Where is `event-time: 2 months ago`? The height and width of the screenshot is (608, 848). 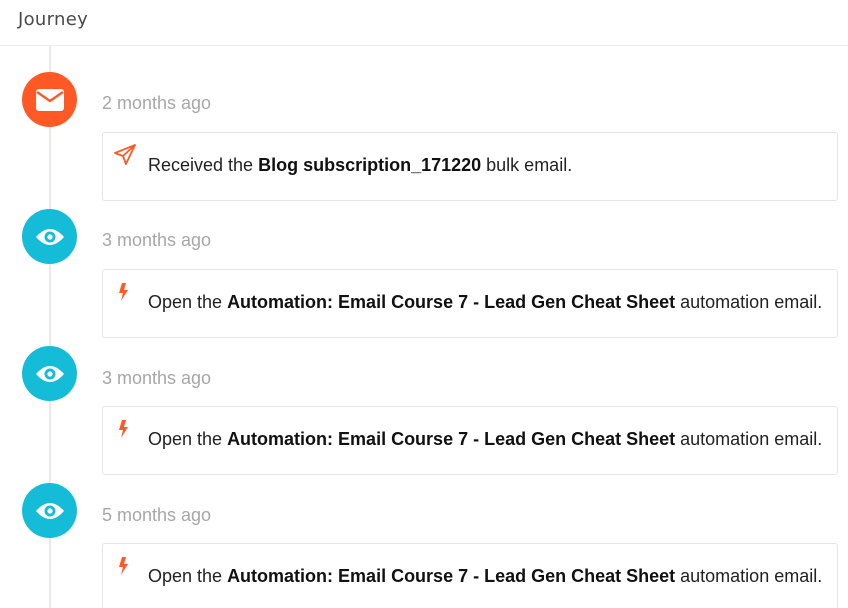 event-time: 2 months ago is located at coordinates (157, 103).